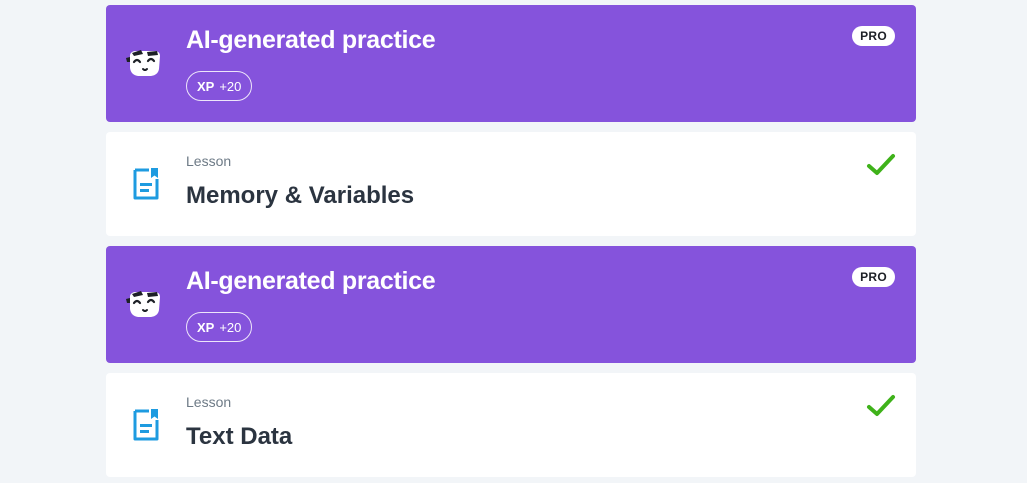 Image resolution: width=1027 pixels, height=483 pixels. I want to click on lesson-title: Memory & Variables, so click(300, 195).